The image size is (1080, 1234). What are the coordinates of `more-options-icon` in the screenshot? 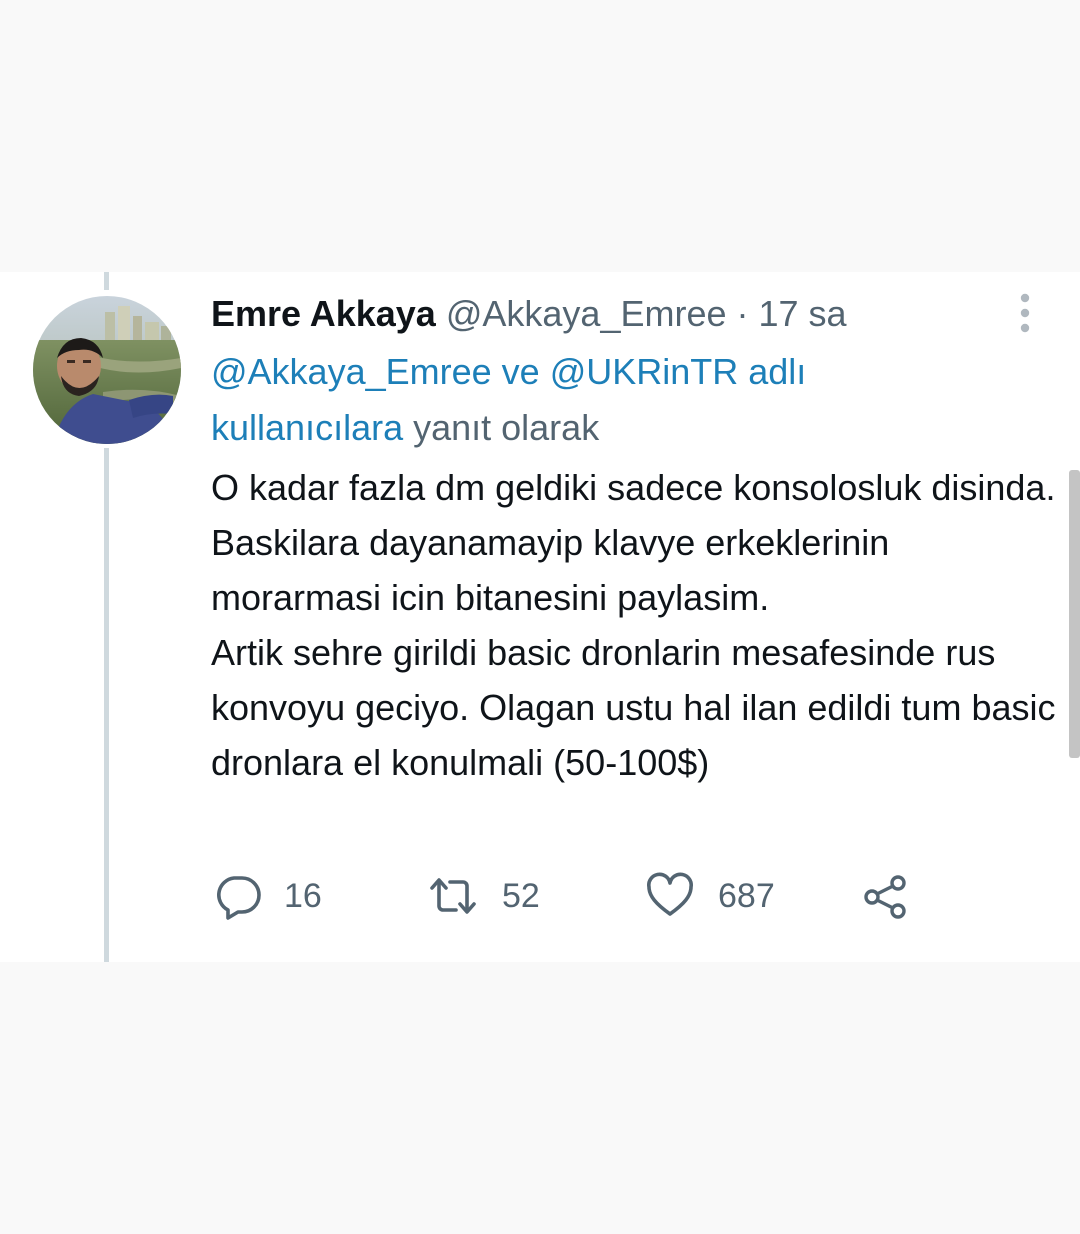 It's located at (1025, 313).